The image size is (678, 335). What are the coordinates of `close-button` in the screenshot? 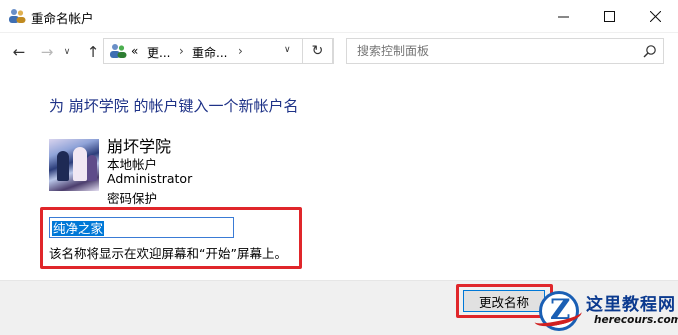 It's located at (655, 16).